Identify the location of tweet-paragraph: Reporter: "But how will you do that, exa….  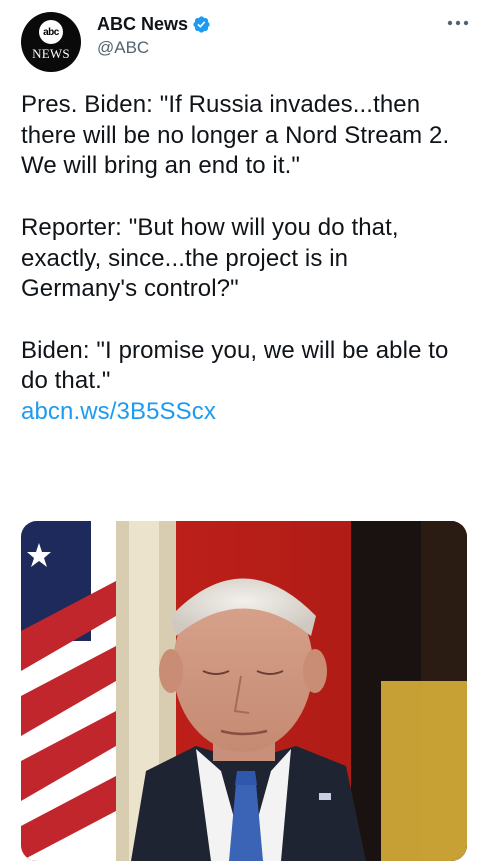
(210, 258).